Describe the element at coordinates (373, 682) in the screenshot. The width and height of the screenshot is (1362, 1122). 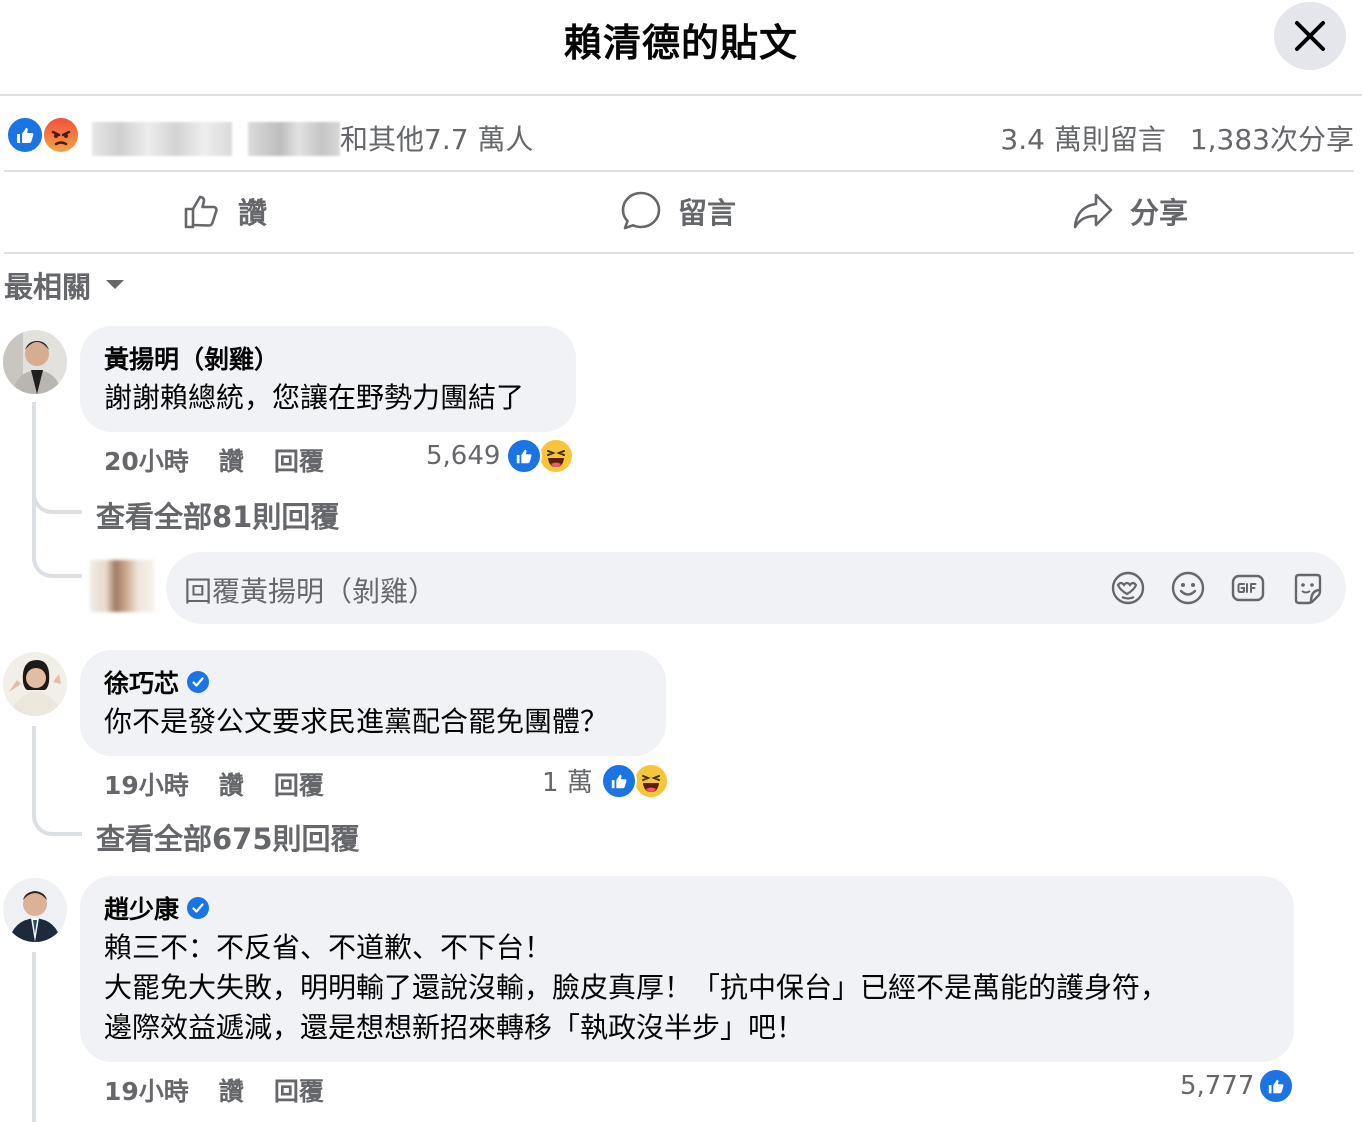
I see `comment-author: 徐巧芯` at that location.